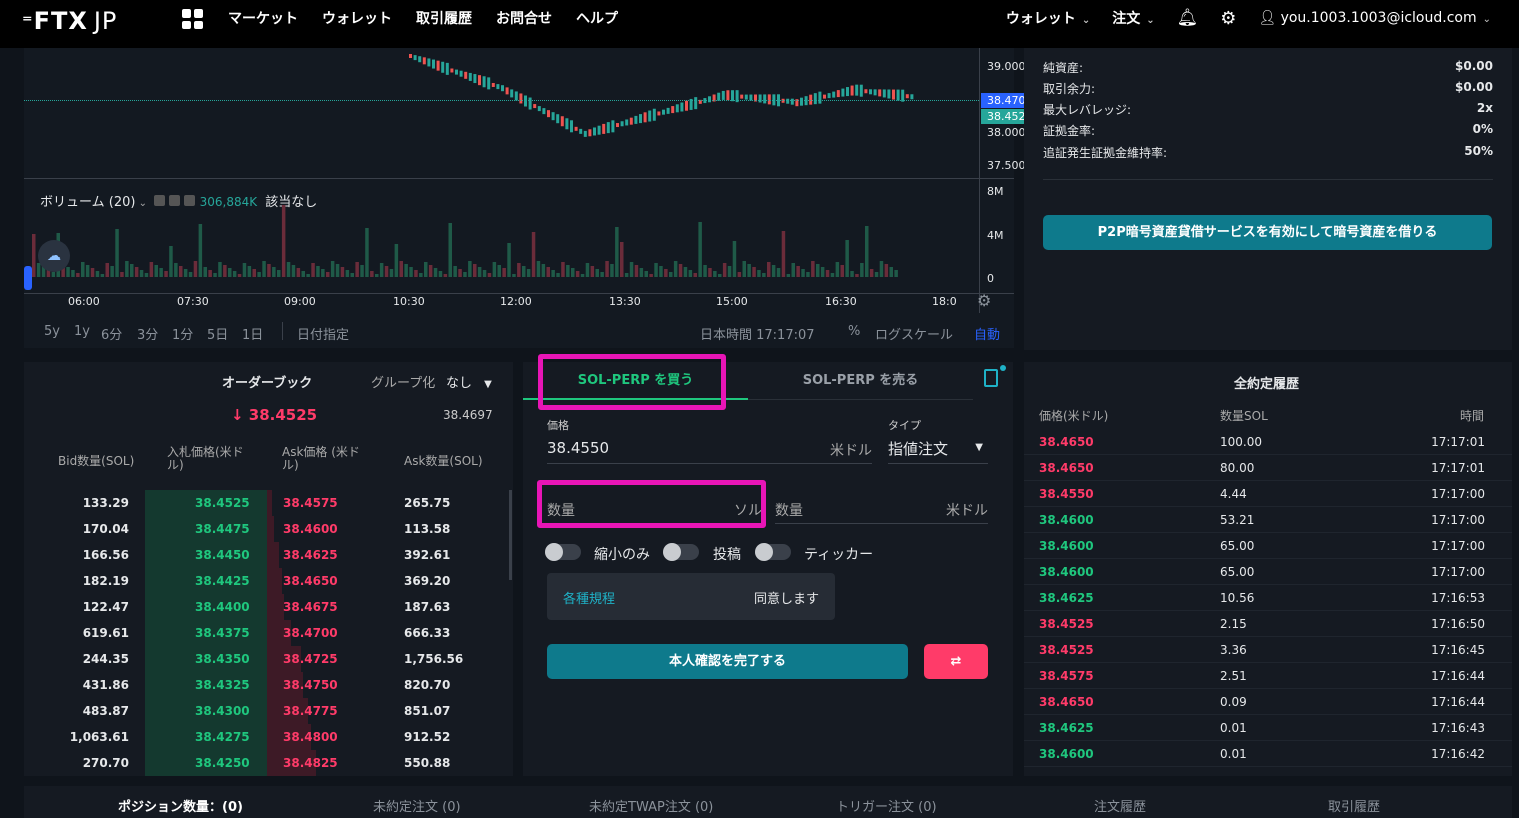 This screenshot has width=1519, height=818. Describe the element at coordinates (268, 529) in the screenshot. I see `orderbook-row: 170.04 38.4475 38.4600 113.58` at that location.